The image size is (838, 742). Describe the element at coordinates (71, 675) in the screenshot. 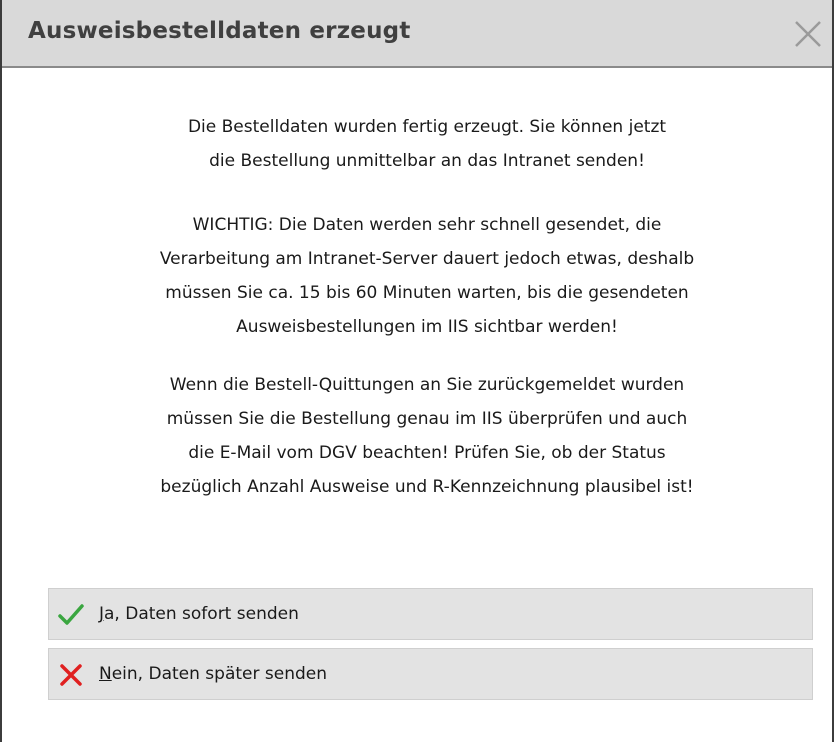

I see `cross-icon` at that location.